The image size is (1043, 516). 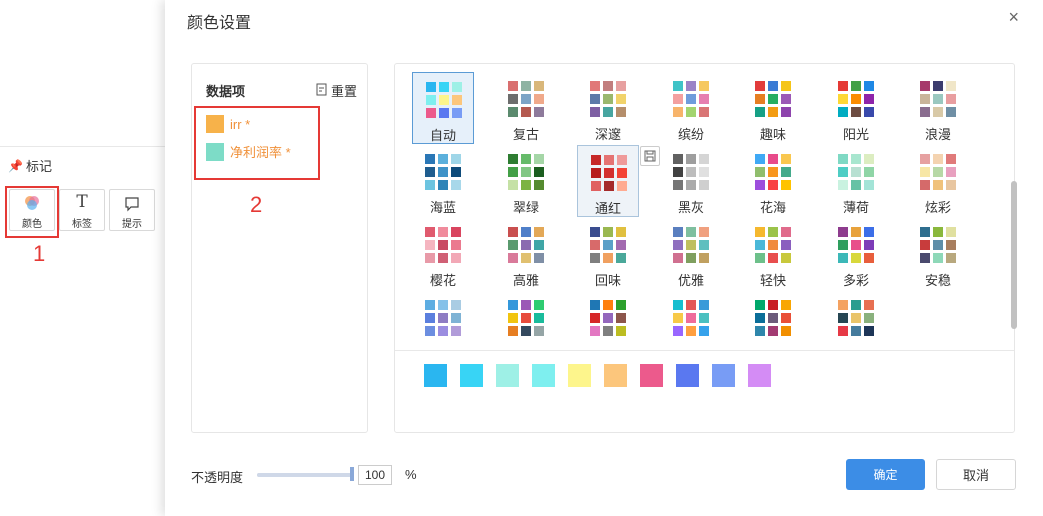 What do you see at coordinates (608, 254) in the screenshot?
I see `color-scheme-tile: 回味` at bounding box center [608, 254].